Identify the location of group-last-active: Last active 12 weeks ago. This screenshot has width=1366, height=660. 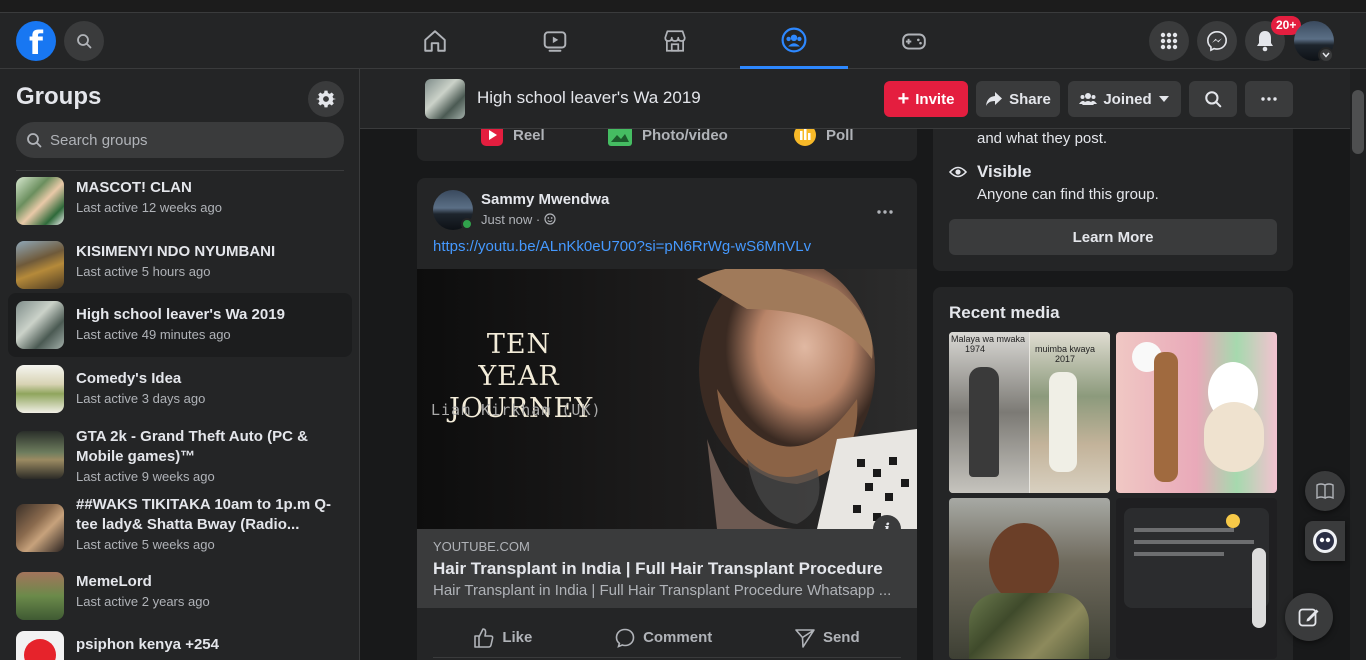
(149, 207).